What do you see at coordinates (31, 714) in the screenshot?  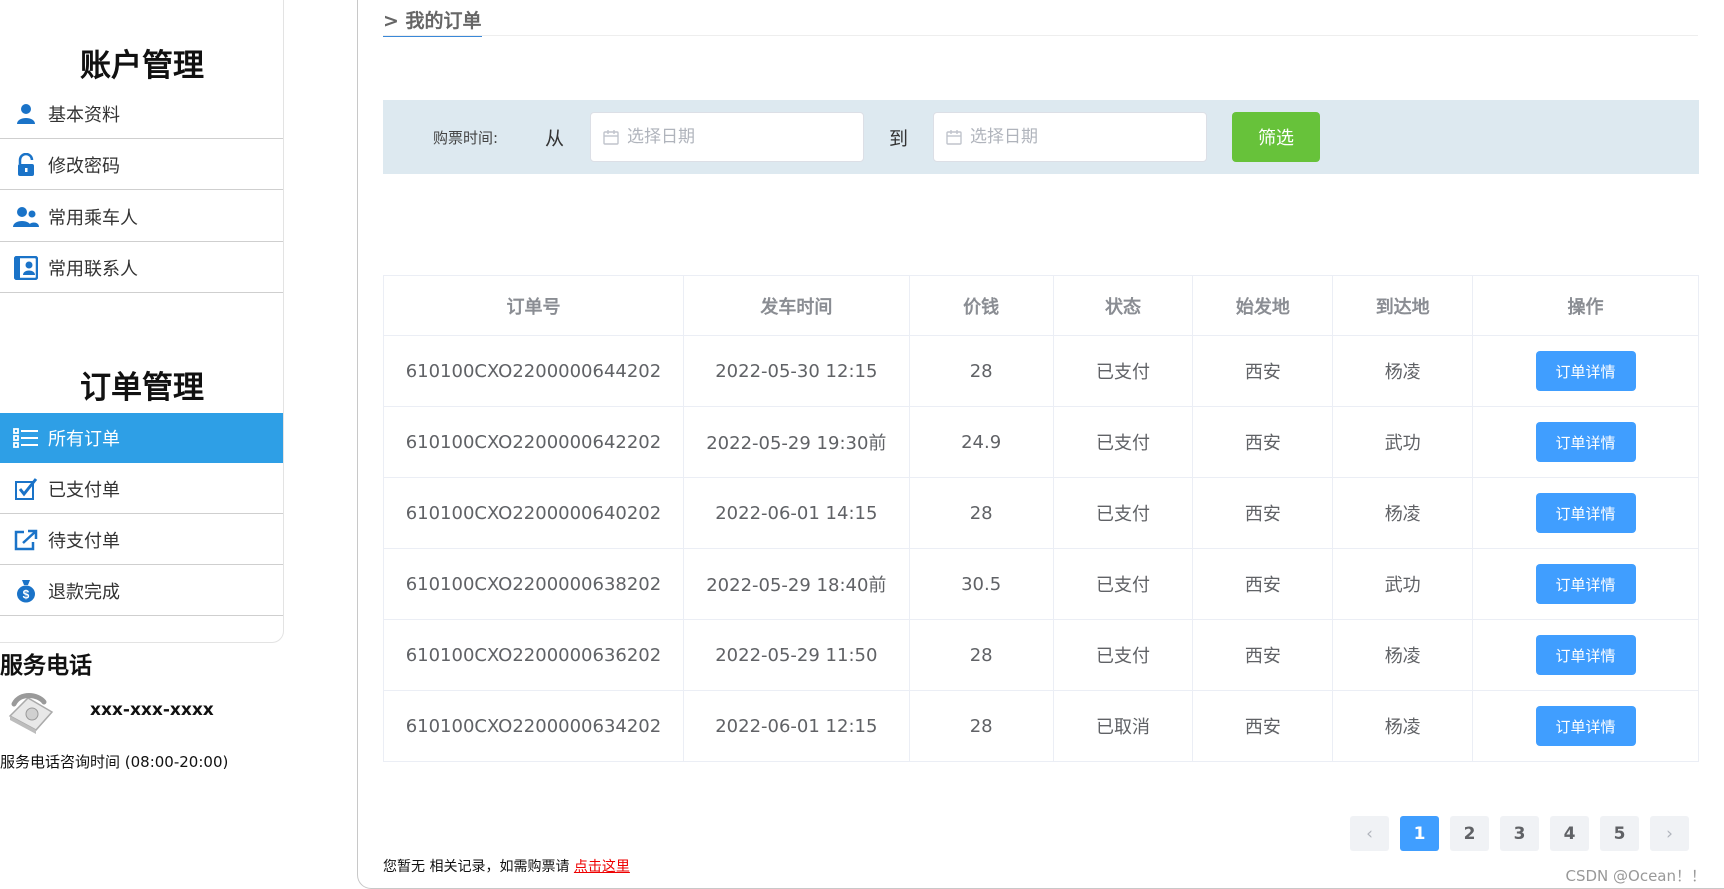 I see `telephone-icon` at bounding box center [31, 714].